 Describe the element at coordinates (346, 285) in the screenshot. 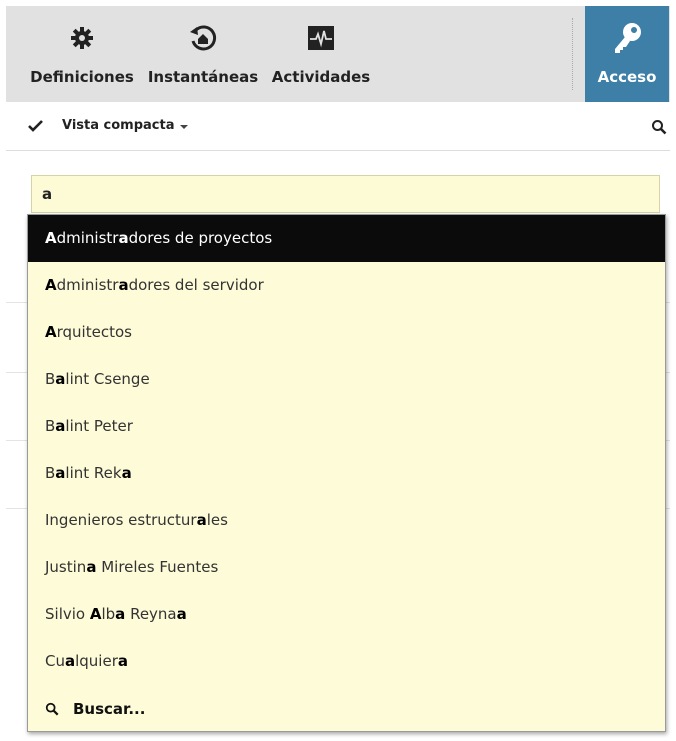

I see `dropdown-option: Administradores del servidor` at that location.